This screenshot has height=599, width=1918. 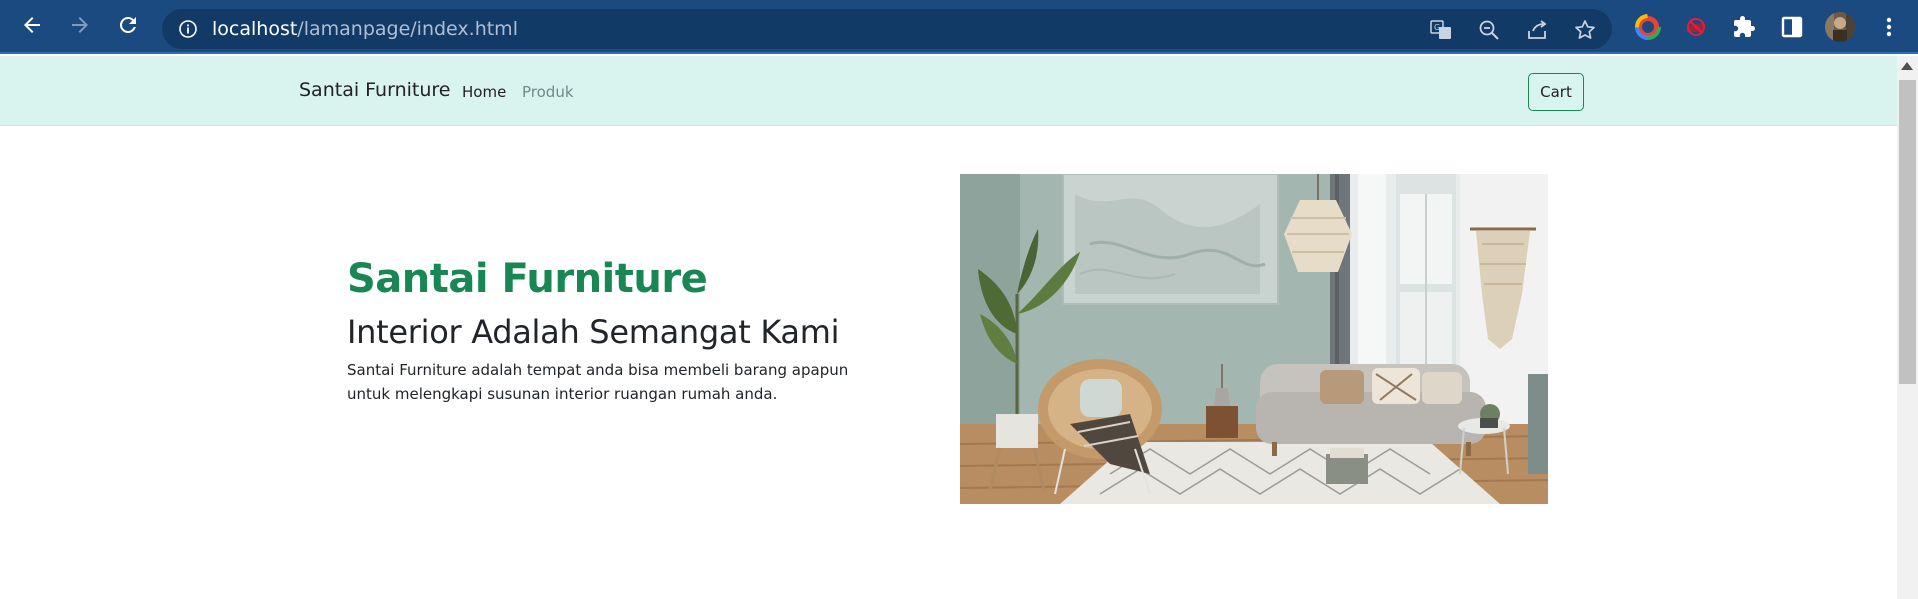 What do you see at coordinates (1696, 27) in the screenshot?
I see `extension-blocker-icon` at bounding box center [1696, 27].